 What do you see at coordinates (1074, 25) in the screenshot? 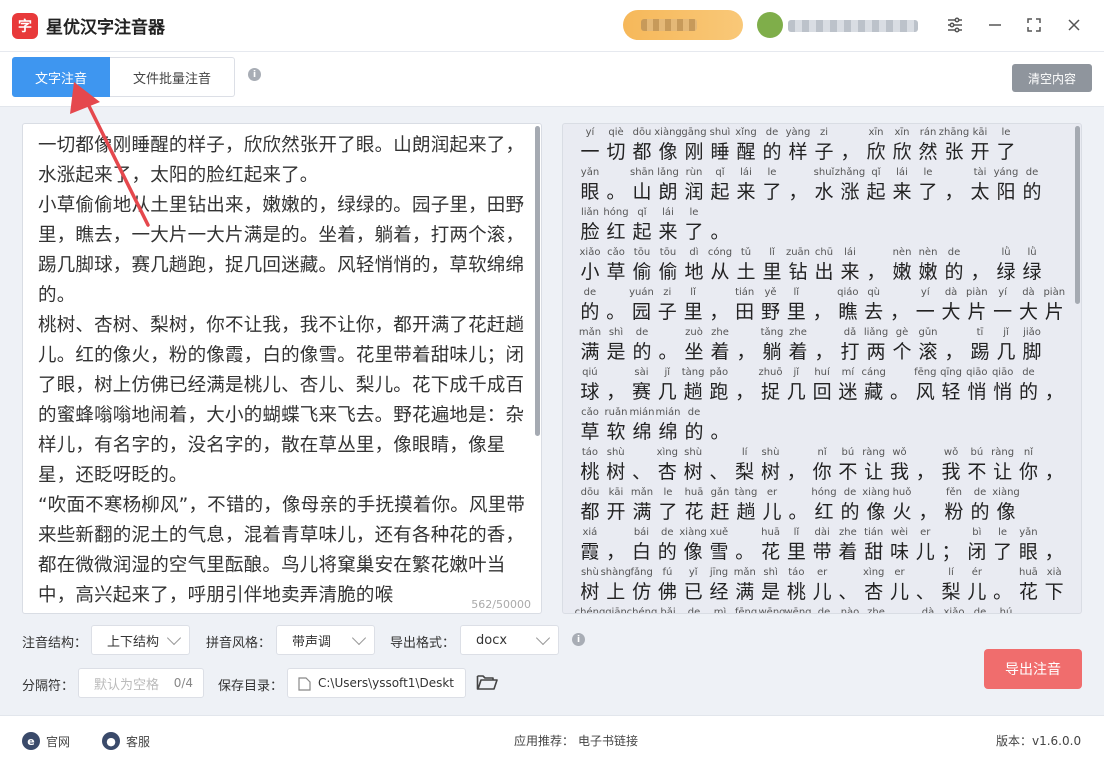
I see `close-button` at bounding box center [1074, 25].